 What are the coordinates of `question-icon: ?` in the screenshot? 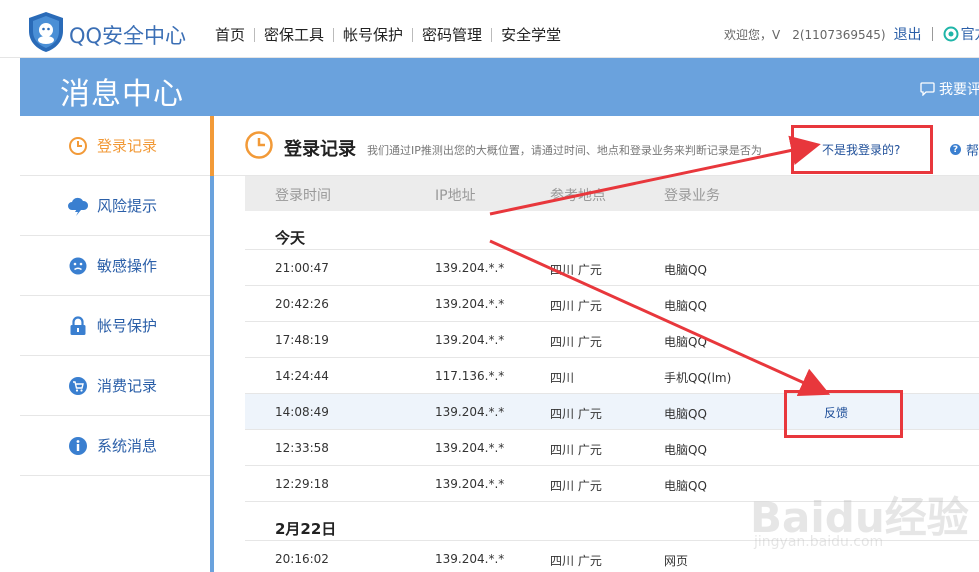 It's located at (955, 149).